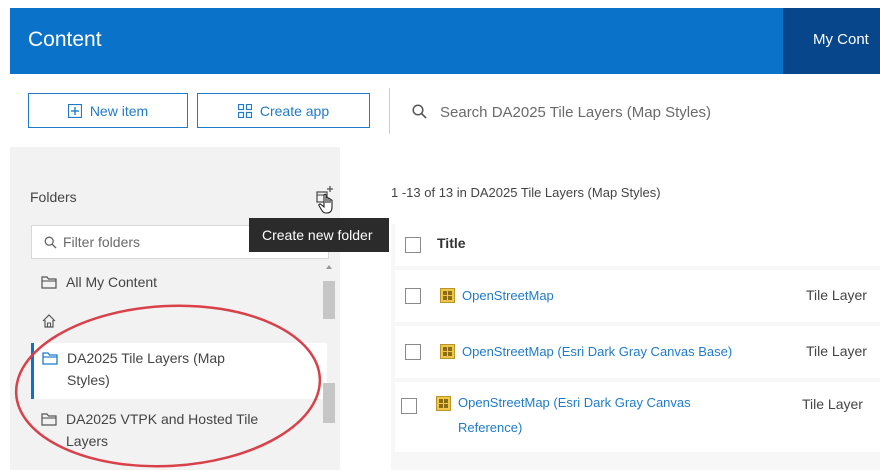  I want to click on folder-label: All My Content, so click(112, 282).